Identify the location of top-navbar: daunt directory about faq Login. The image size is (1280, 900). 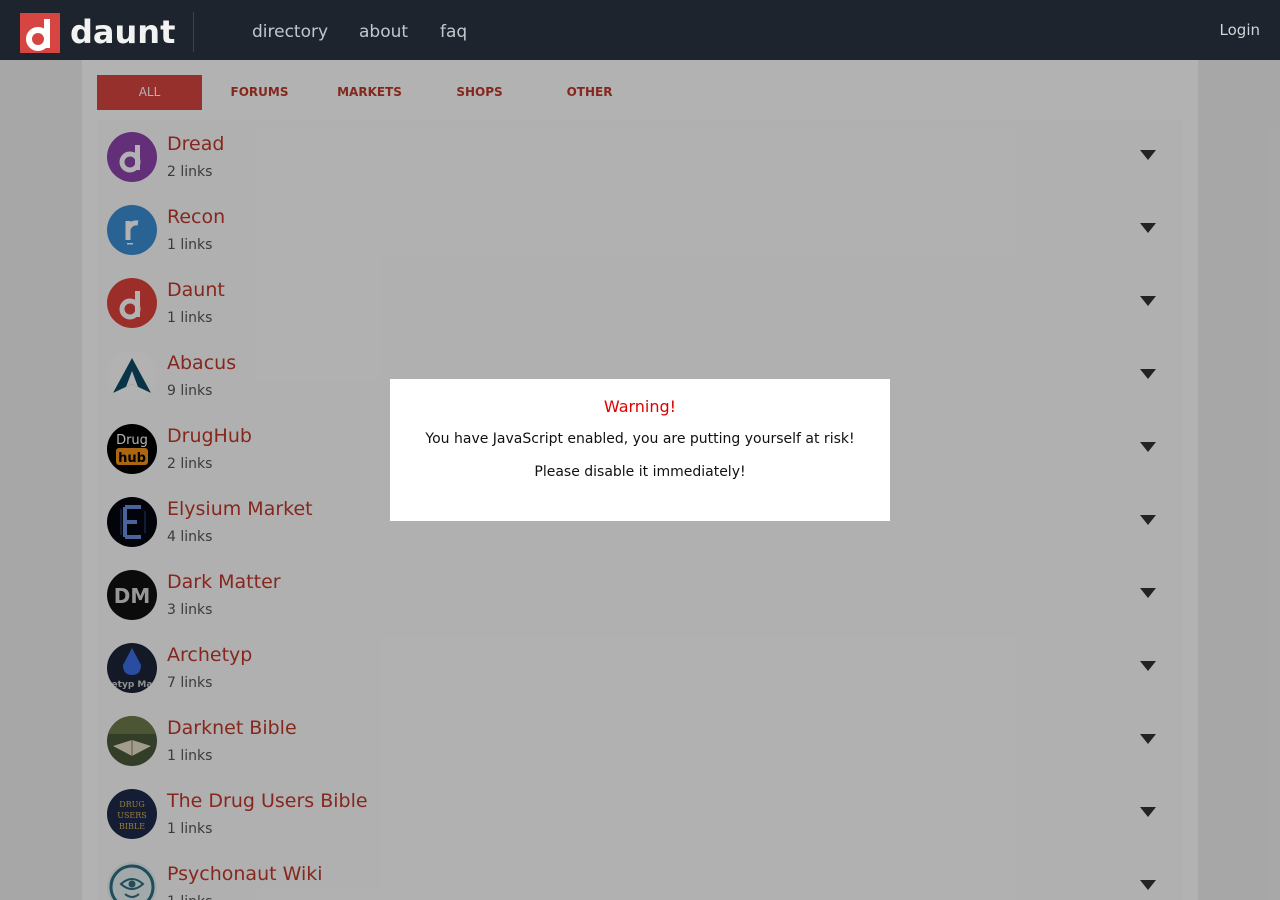
(640, 30).